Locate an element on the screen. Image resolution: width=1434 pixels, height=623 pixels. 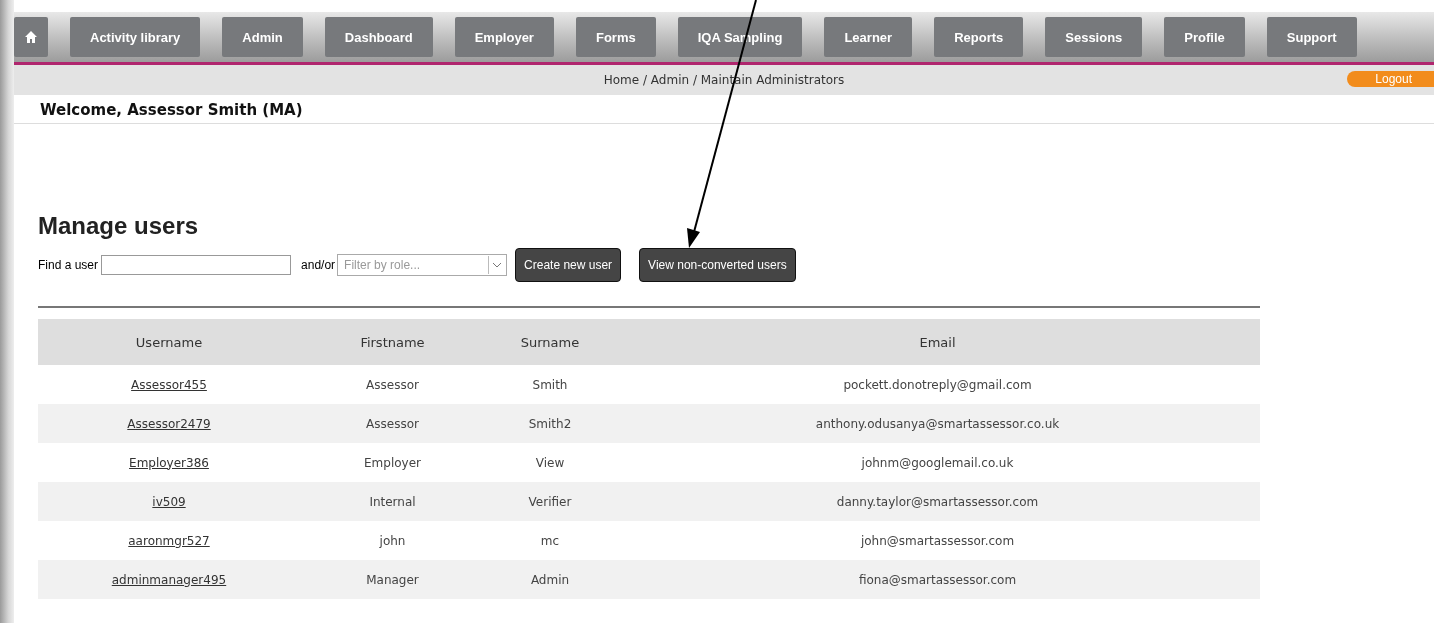
table-cell: pockett.donotreply@gmail.com is located at coordinates (937, 384).